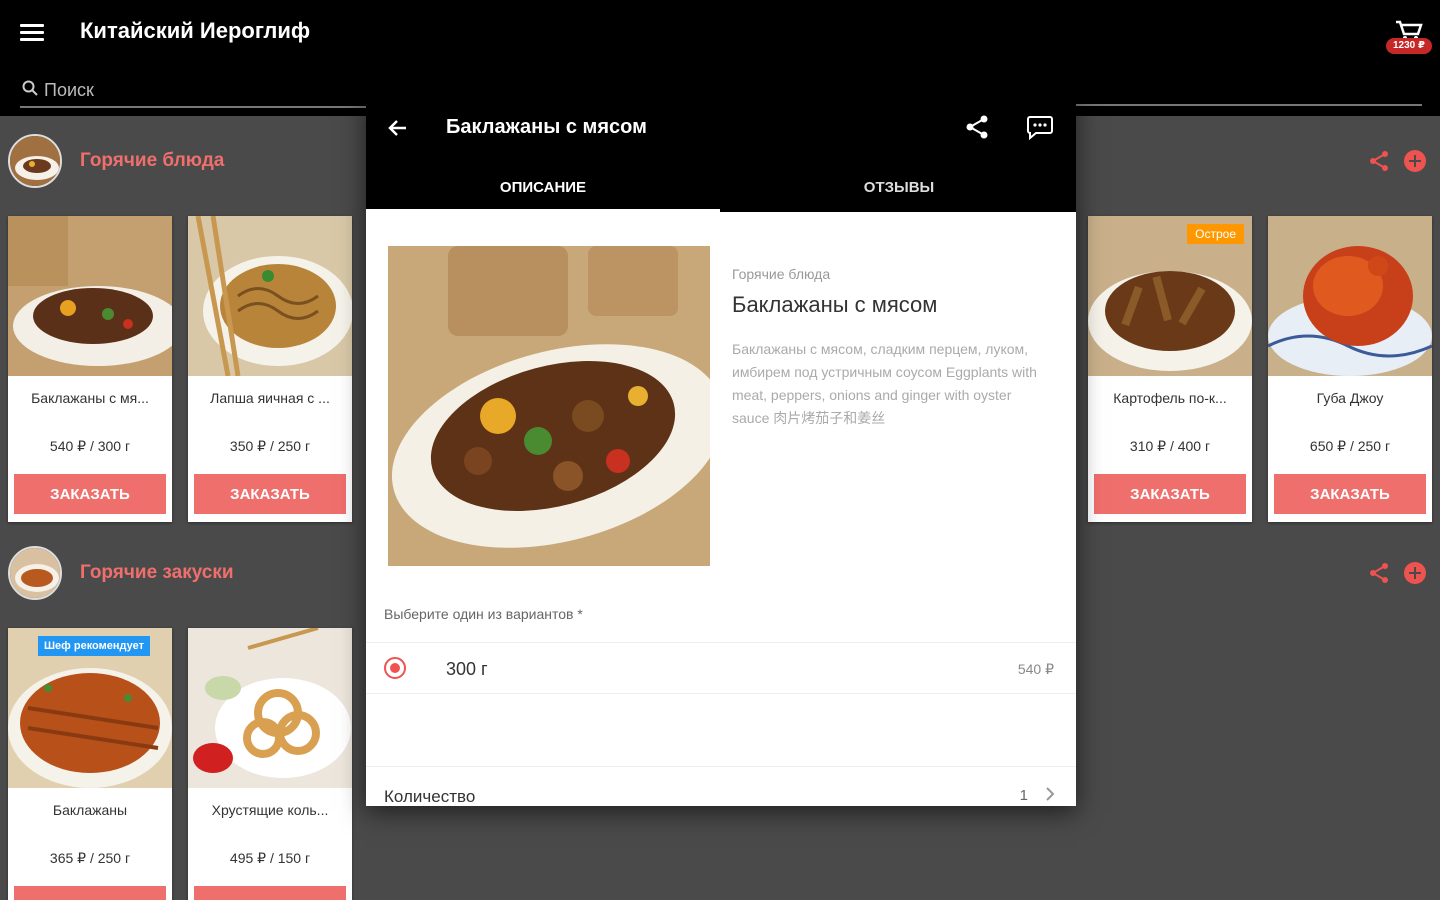 Image resolution: width=1440 pixels, height=900 pixels. What do you see at coordinates (835, 304) in the screenshot?
I see `dish-name: Баклажаны с мясом` at bounding box center [835, 304].